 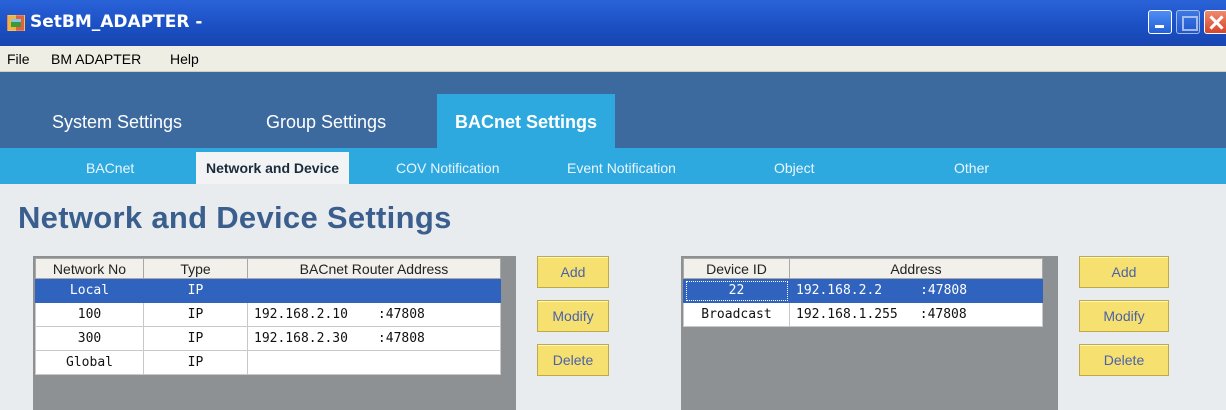 I want to click on network-modify-button: Modify, so click(x=573, y=316).